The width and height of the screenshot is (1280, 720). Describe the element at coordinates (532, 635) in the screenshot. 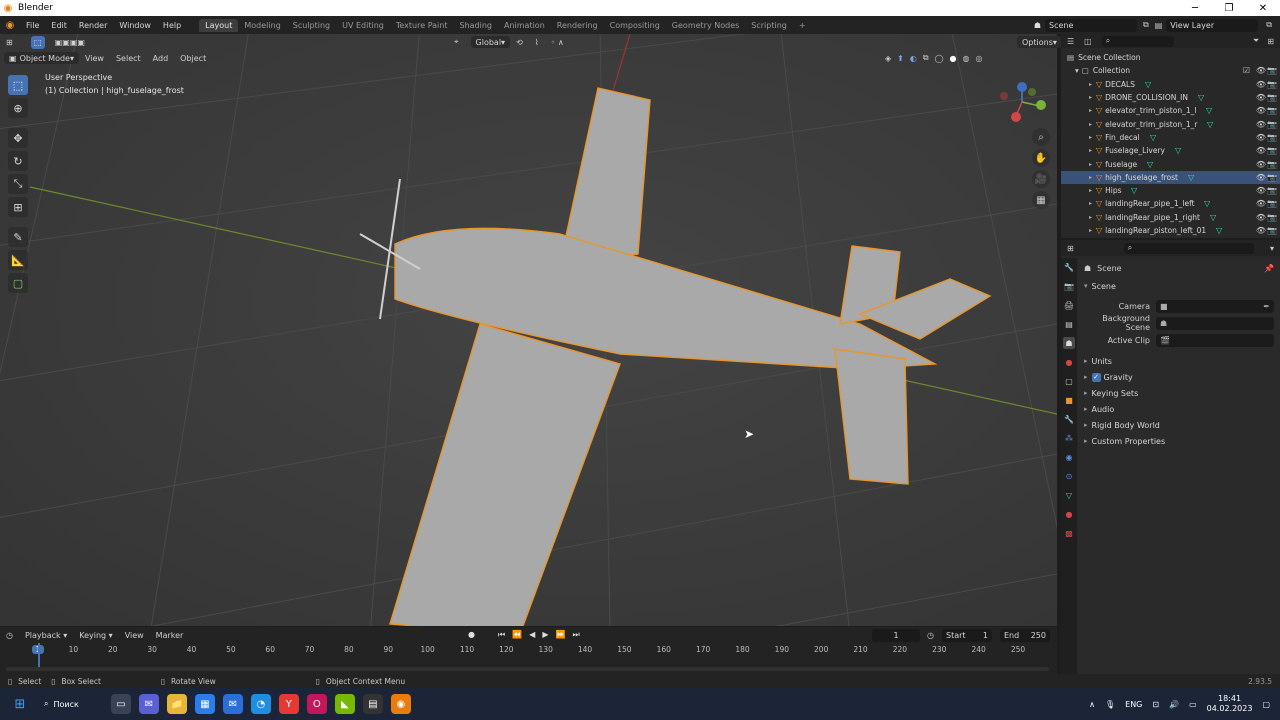

I see `play-reverse-icon: ◀` at that location.